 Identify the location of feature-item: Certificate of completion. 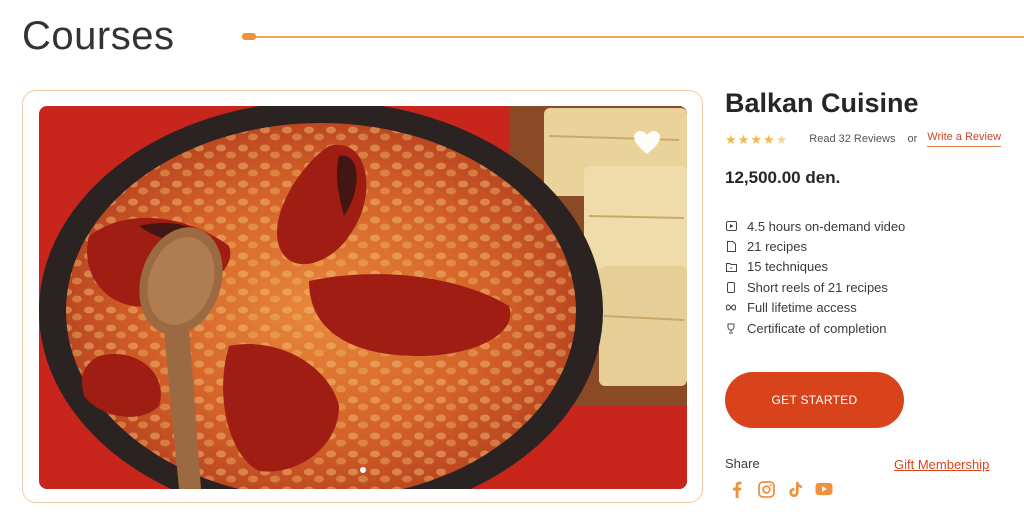
(815, 328).